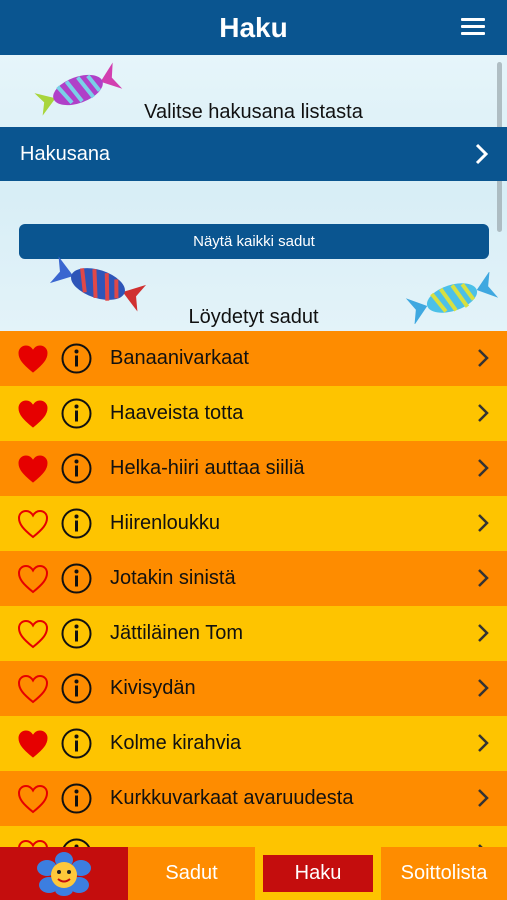  What do you see at coordinates (253, 112) in the screenshot?
I see `search-prompt: Valitse hakusana listasta` at bounding box center [253, 112].